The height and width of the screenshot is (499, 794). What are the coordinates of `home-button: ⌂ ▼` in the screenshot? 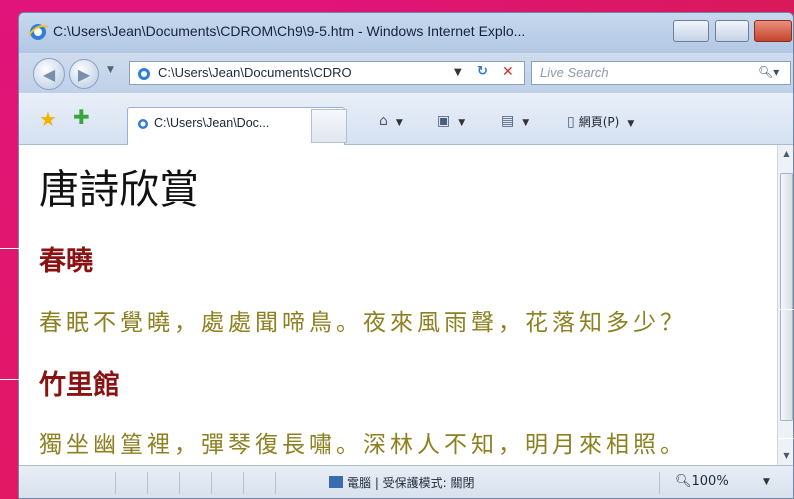 It's located at (391, 121).